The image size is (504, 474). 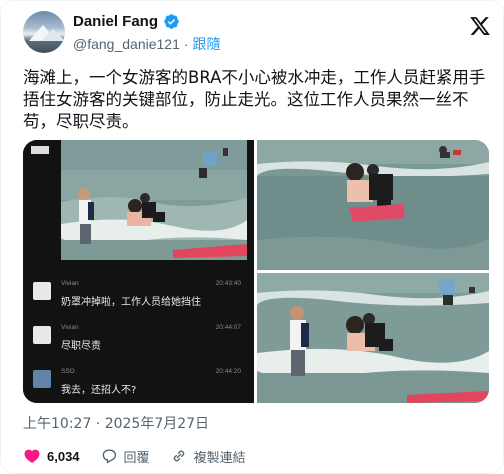 I want to click on media-beach-photo-bottom, so click(x=373, y=338).